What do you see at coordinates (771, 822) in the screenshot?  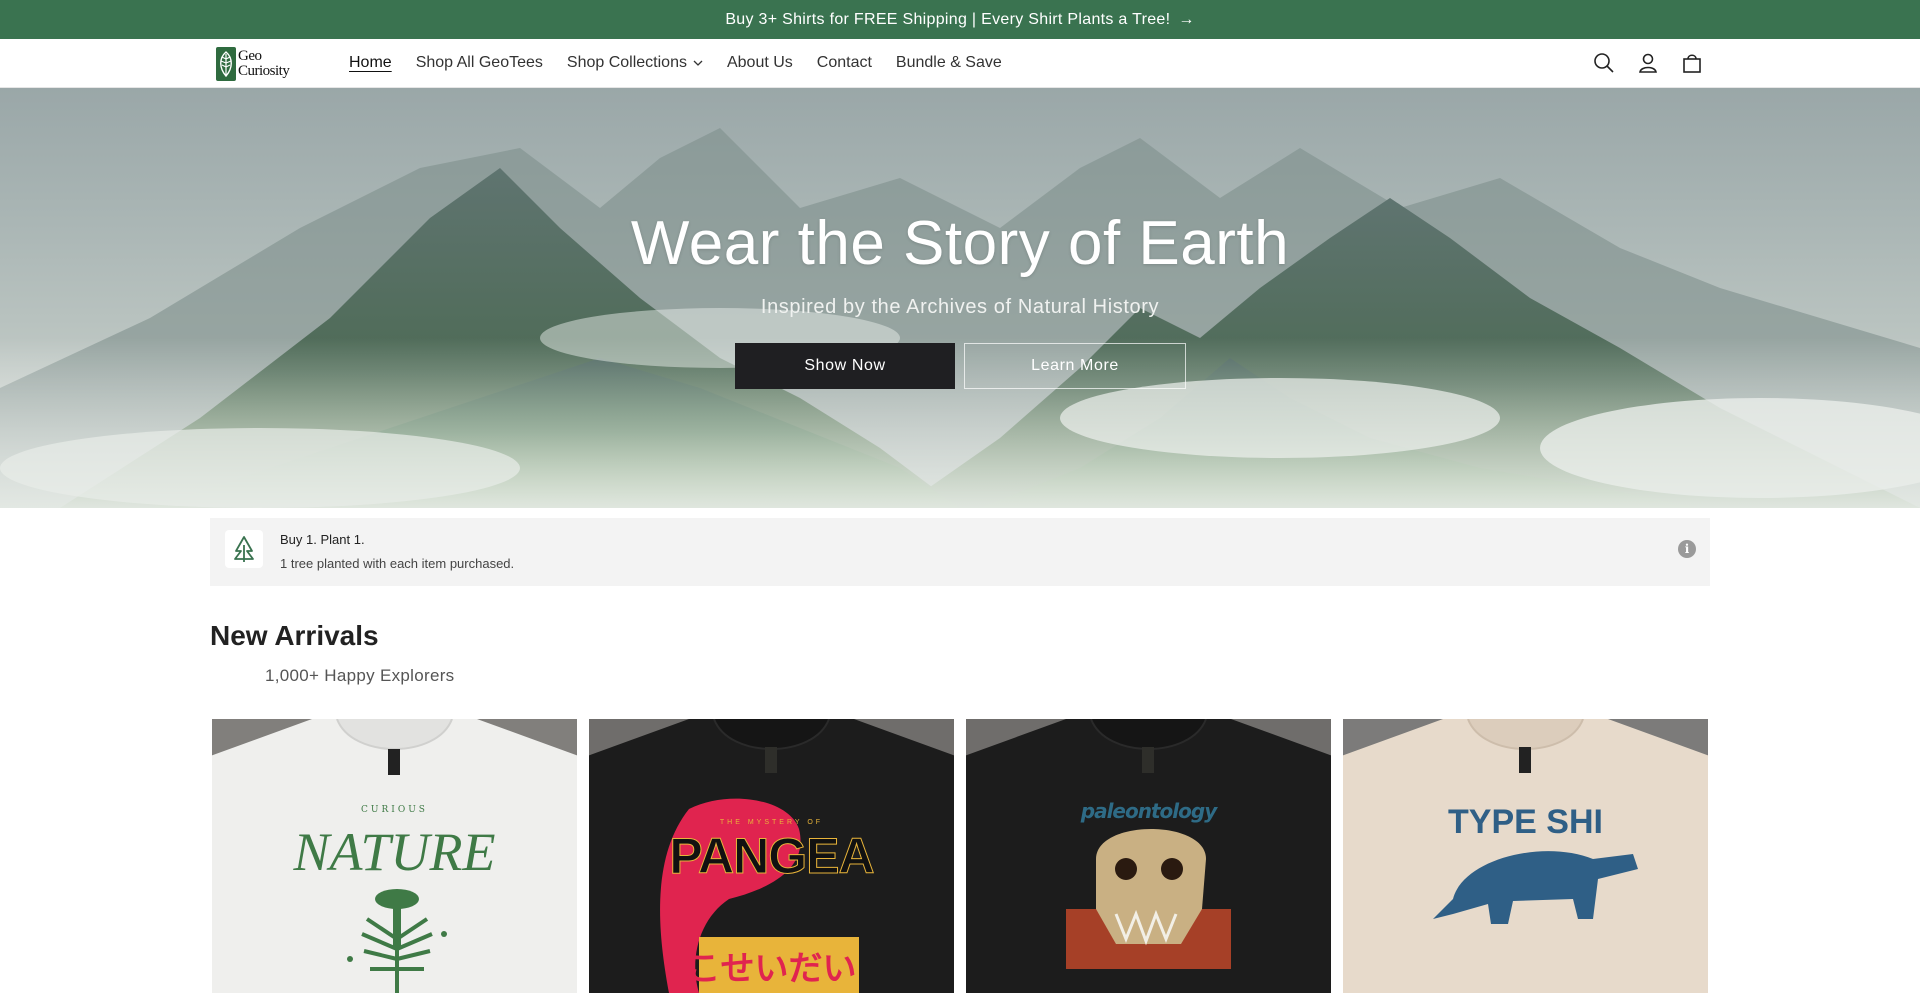 I see `design-text-top: THE MYSTERY OF` at bounding box center [771, 822].